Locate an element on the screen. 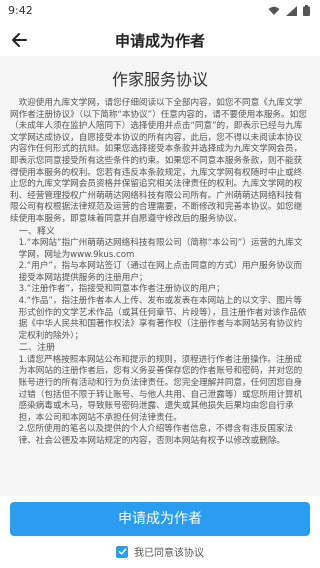  status-icons is located at coordinates (289, 10).